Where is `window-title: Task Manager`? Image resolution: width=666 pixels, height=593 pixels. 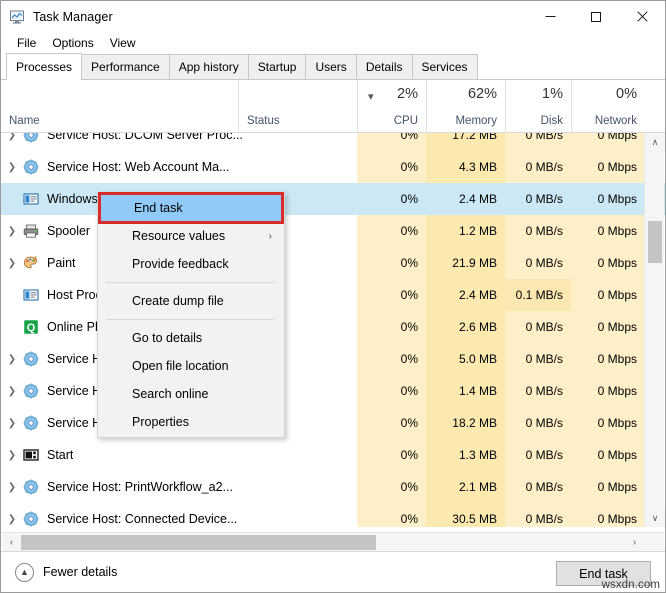
window-title: Task Manager is located at coordinates (73, 16).